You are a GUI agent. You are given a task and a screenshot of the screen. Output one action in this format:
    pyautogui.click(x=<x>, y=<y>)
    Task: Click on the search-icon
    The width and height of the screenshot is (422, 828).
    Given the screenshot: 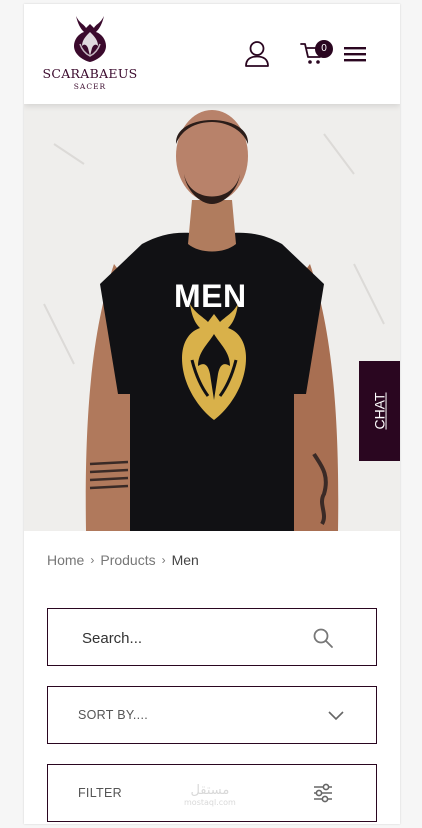 What is the action you would take?
    pyautogui.click(x=323, y=638)
    